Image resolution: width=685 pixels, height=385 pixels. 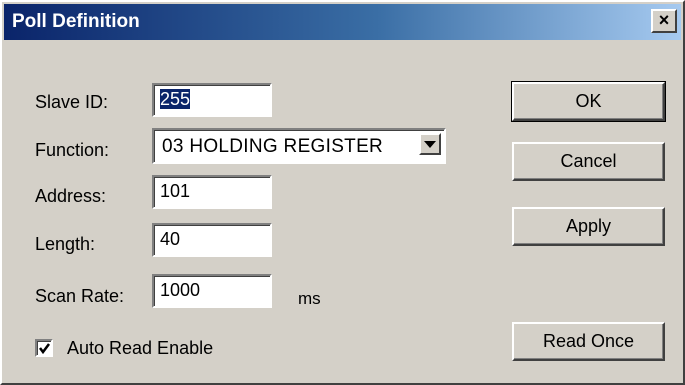 I want to click on slave-id-label: Slave ID:, so click(x=72, y=102).